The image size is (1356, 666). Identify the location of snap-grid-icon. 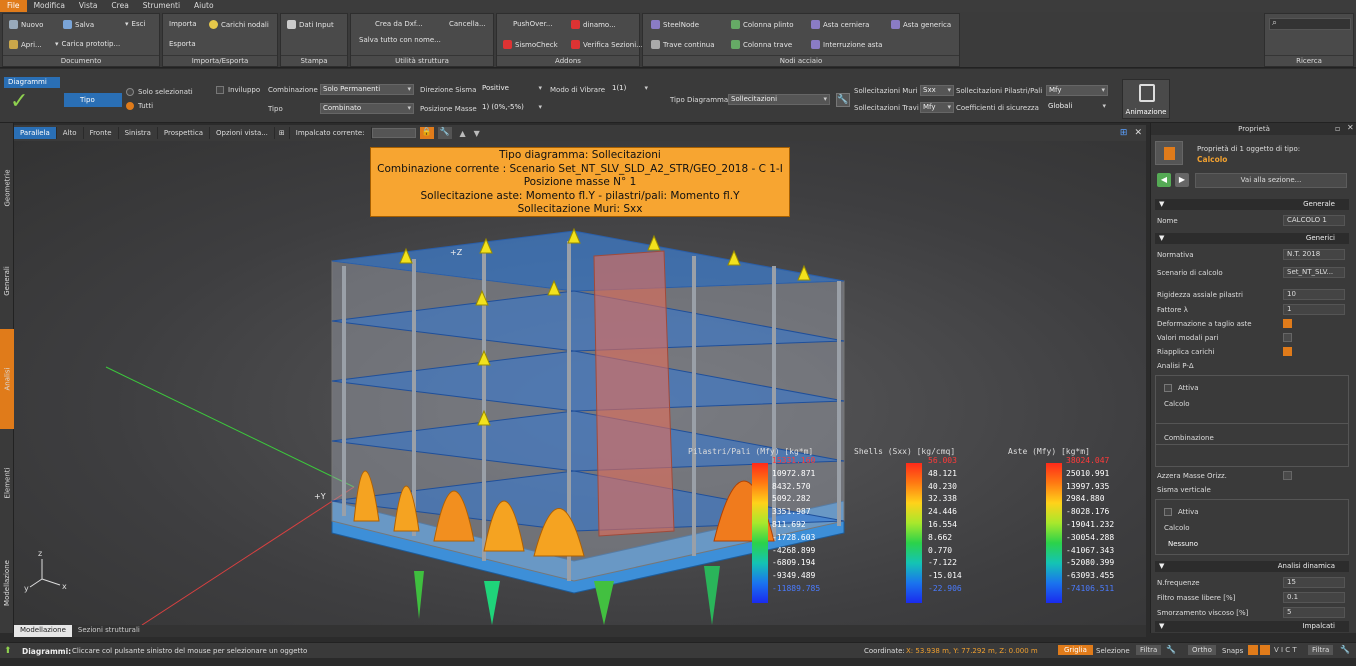
(1253, 650).